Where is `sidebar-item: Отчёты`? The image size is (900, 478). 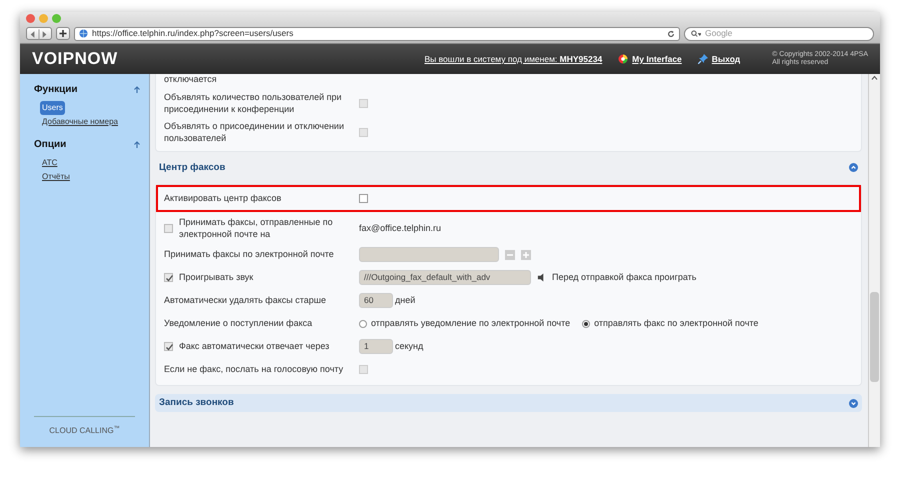
sidebar-item: Отчёты is located at coordinates (56, 177).